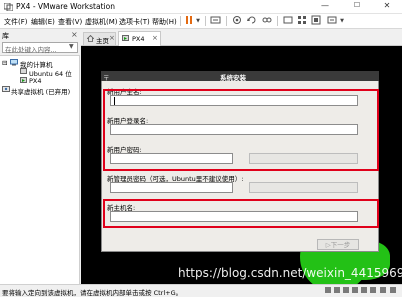 The image size is (402, 297). What do you see at coordinates (328, 290) in the screenshot?
I see `hard-disk-icon` at bounding box center [328, 290].